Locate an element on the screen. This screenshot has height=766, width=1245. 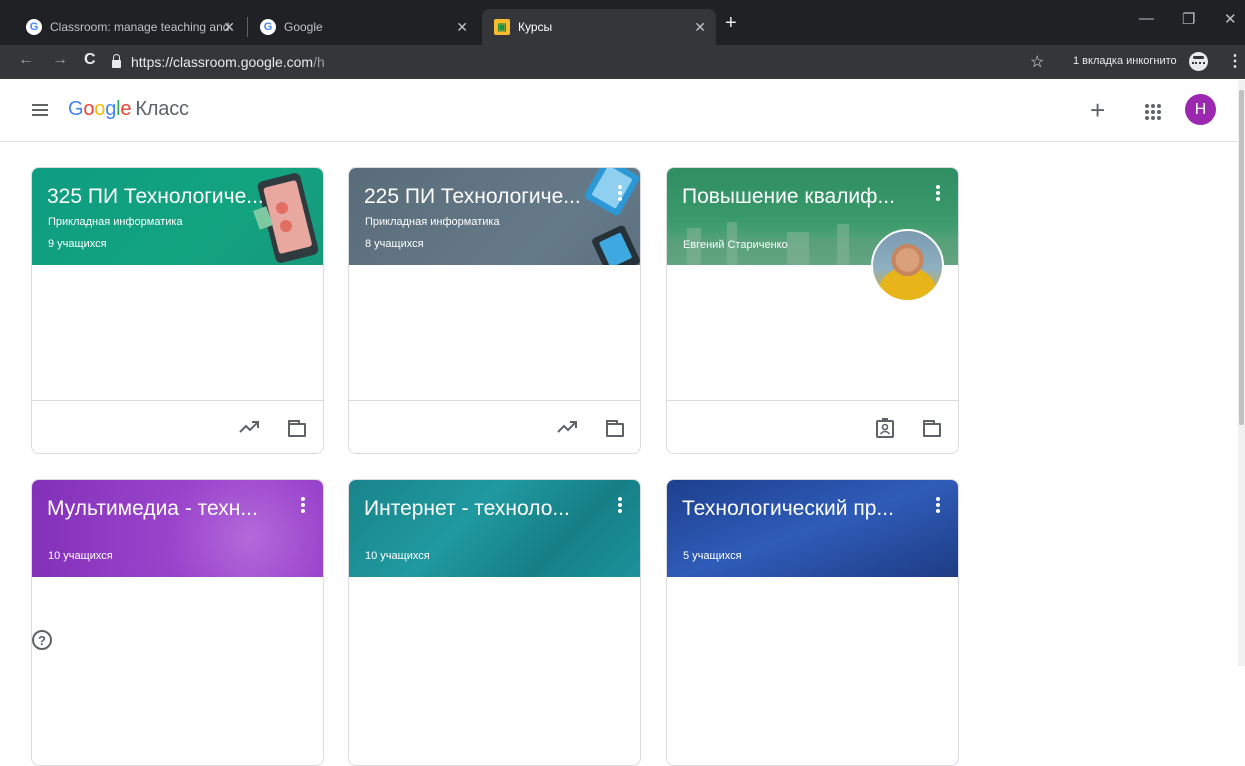
portfolio-icon is located at coordinates (885, 428).